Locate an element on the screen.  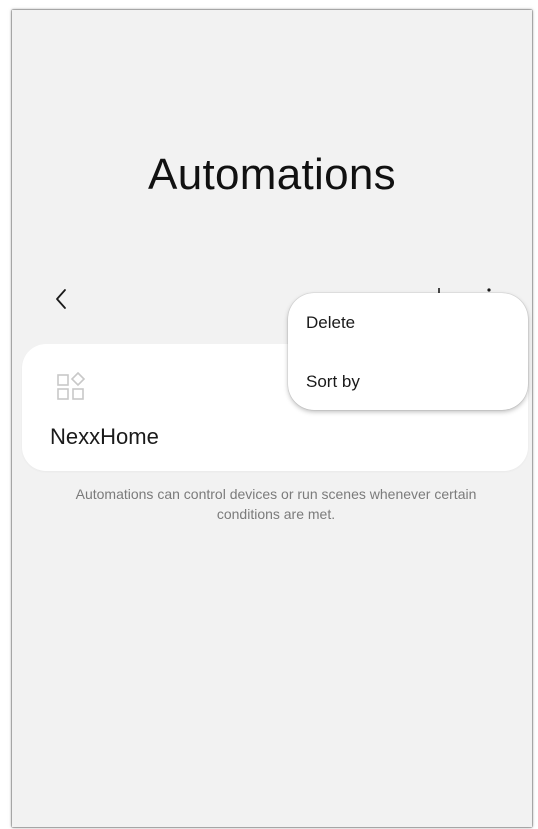
menu-item-sort-by: Sort by is located at coordinates (333, 382).